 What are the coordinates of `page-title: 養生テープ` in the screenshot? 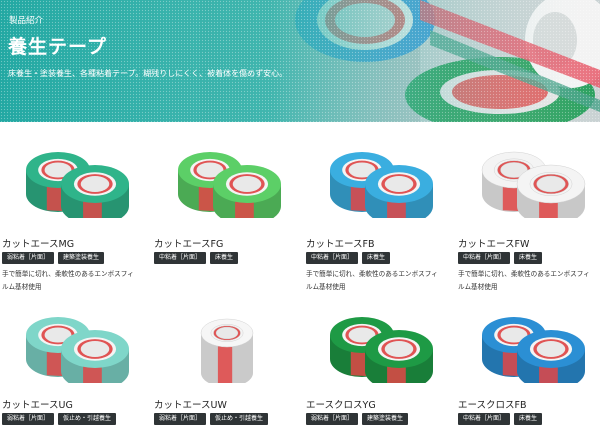 It's located at (57, 47).